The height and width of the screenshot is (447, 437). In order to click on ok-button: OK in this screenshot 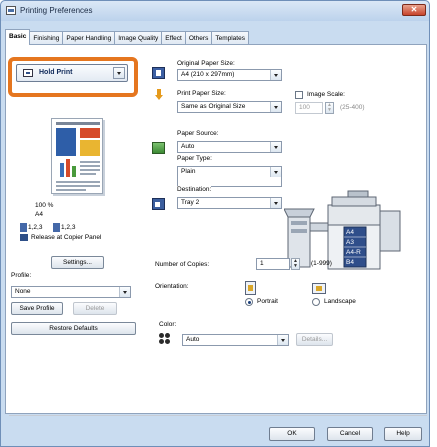, I will do `click(292, 434)`.